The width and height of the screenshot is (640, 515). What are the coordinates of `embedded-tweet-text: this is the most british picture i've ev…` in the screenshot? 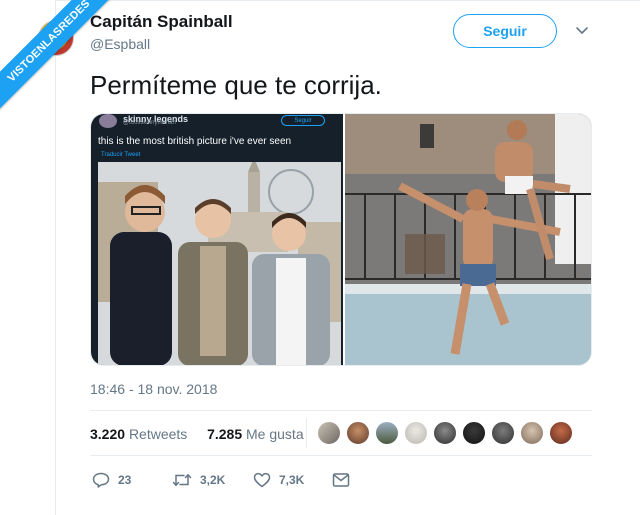 It's located at (195, 141).